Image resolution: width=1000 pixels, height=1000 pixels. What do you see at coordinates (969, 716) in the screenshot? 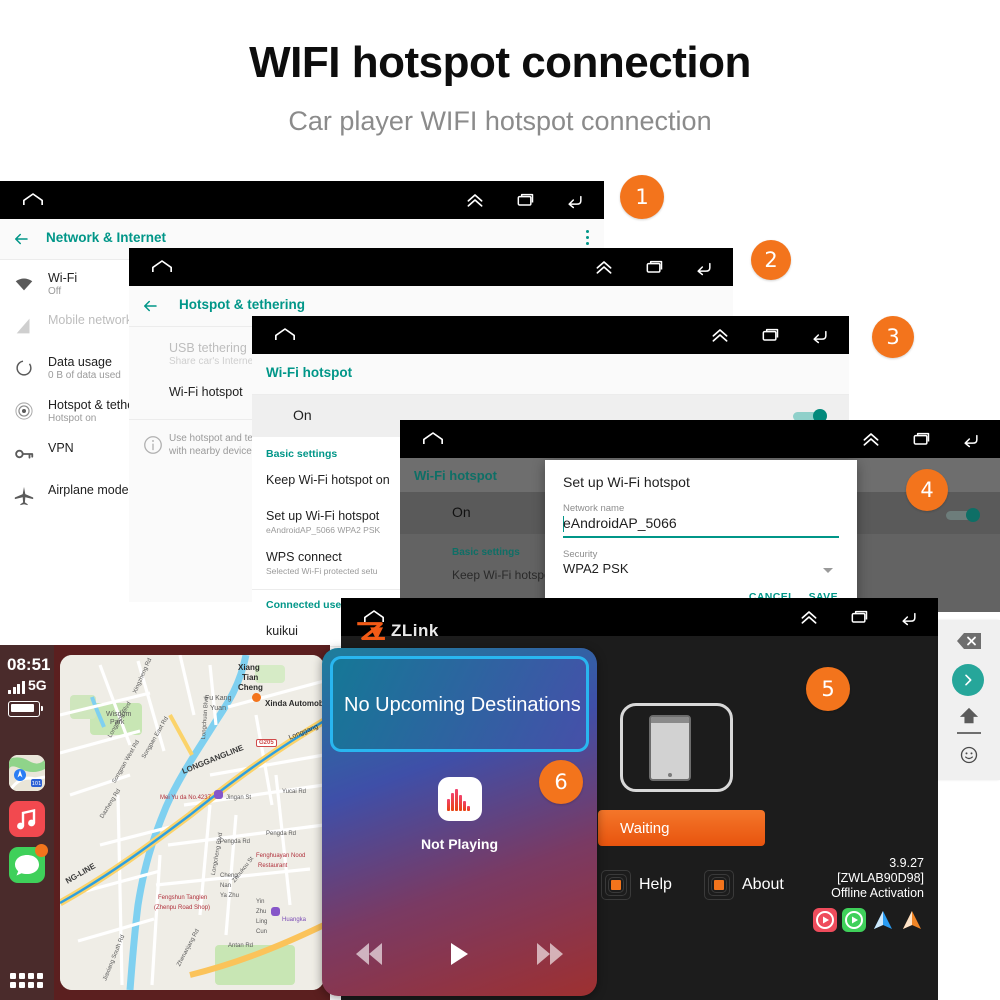
I see `shift-up-icon` at bounding box center [969, 716].